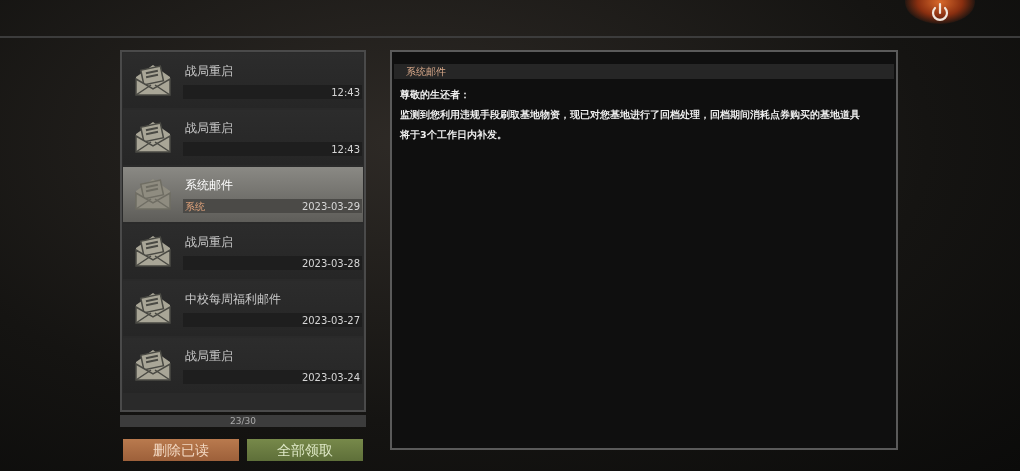 The width and height of the screenshot is (1020, 471). What do you see at coordinates (243, 194) in the screenshot?
I see `mail-item: 系统邮件 系统 2023-03-29` at bounding box center [243, 194].